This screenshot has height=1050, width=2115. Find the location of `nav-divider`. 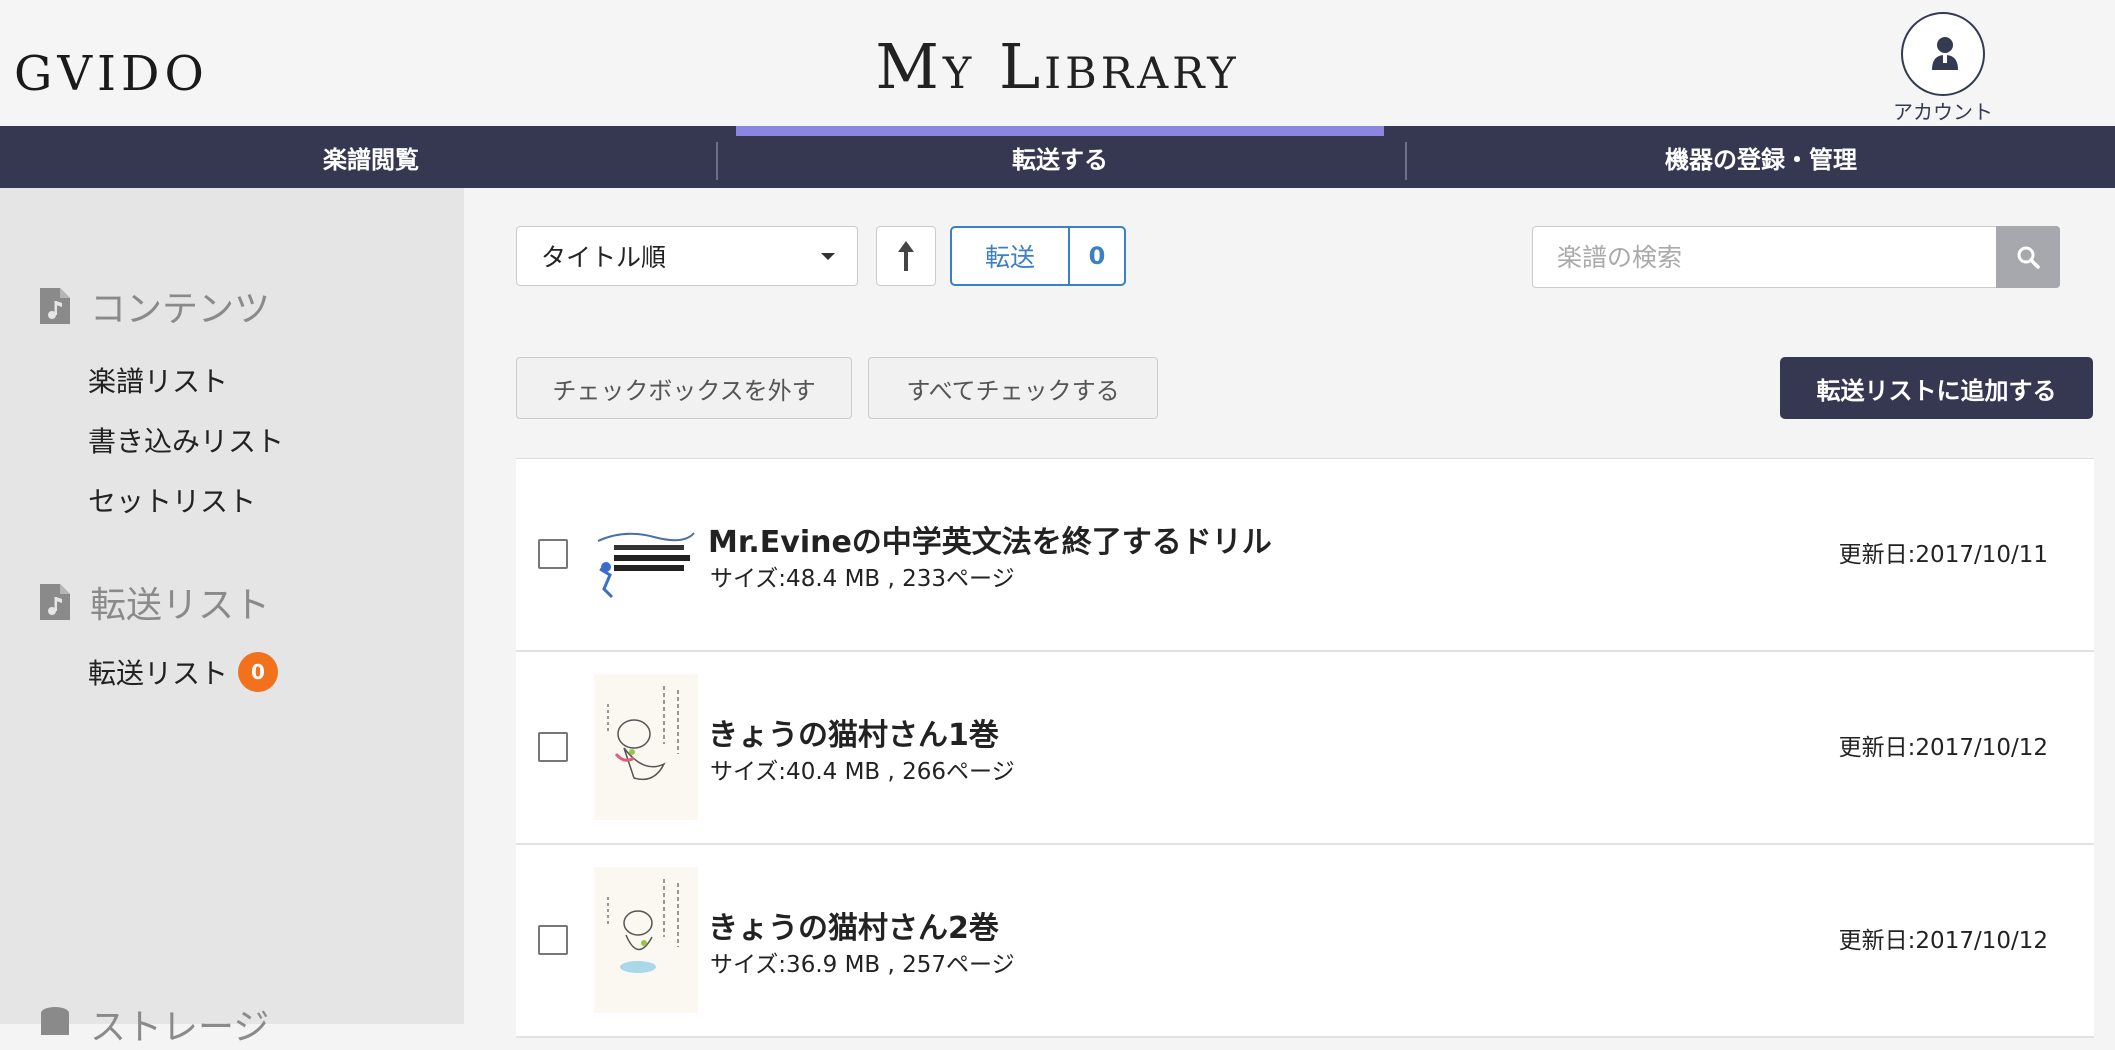

nav-divider is located at coordinates (717, 161).